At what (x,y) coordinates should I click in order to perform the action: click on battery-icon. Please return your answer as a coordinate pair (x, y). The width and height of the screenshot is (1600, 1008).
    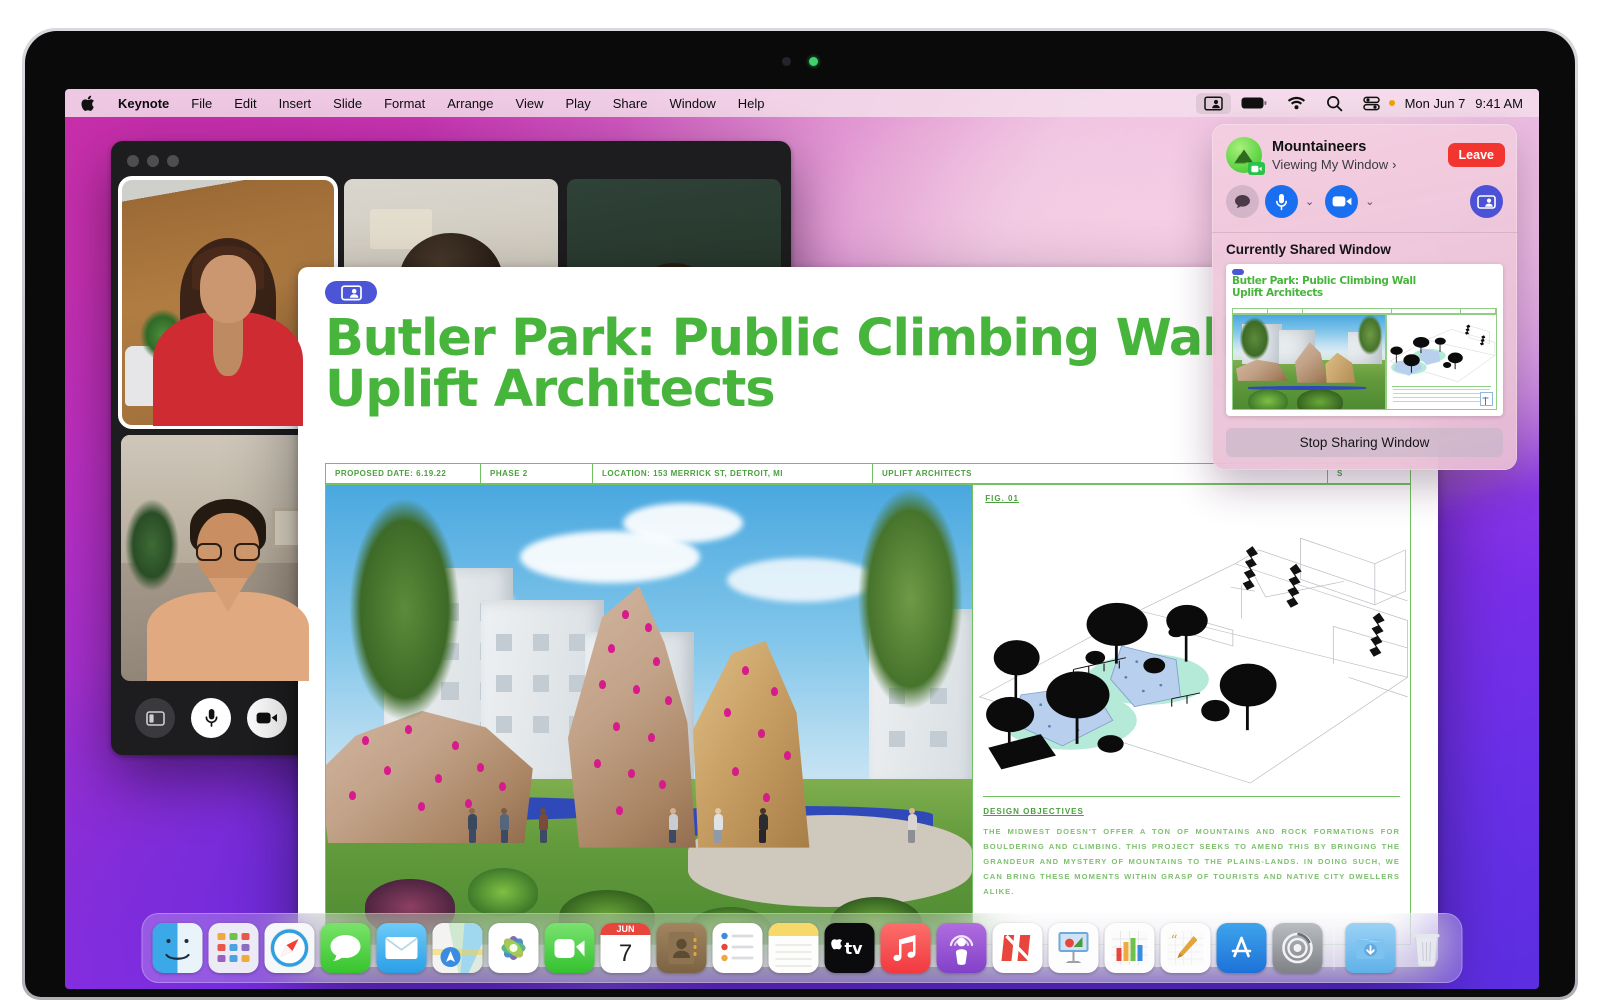
    Looking at the image, I should click on (1254, 103).